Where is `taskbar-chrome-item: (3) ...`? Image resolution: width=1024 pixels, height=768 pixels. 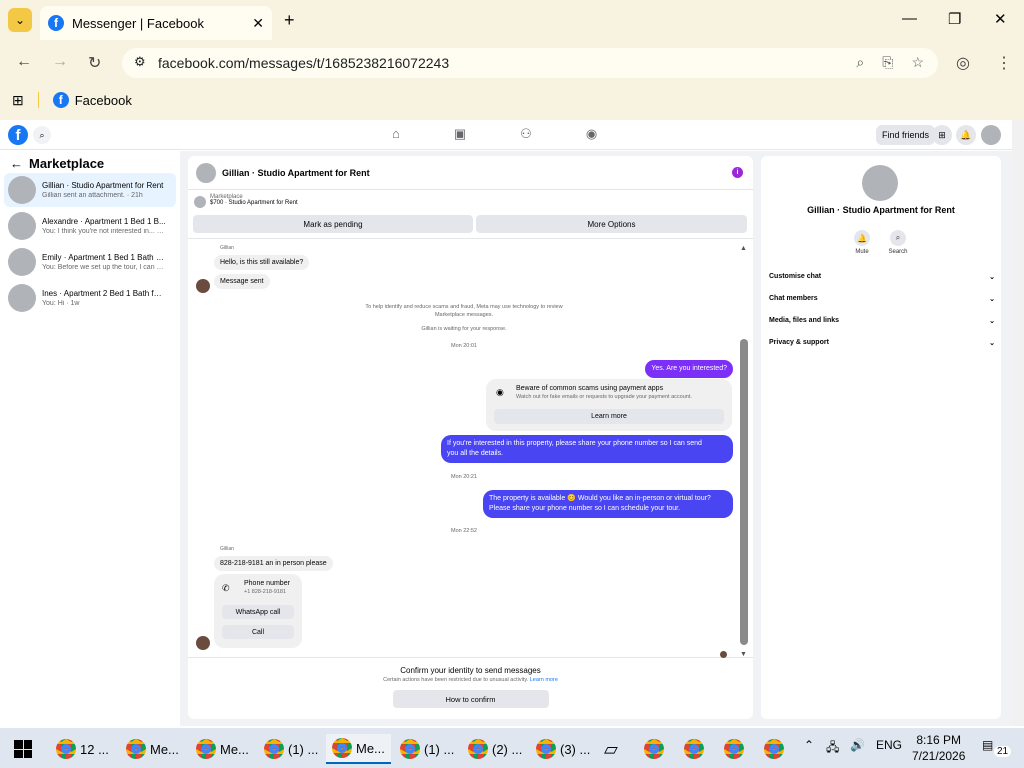 taskbar-chrome-item: (3) ... is located at coordinates (563, 749).